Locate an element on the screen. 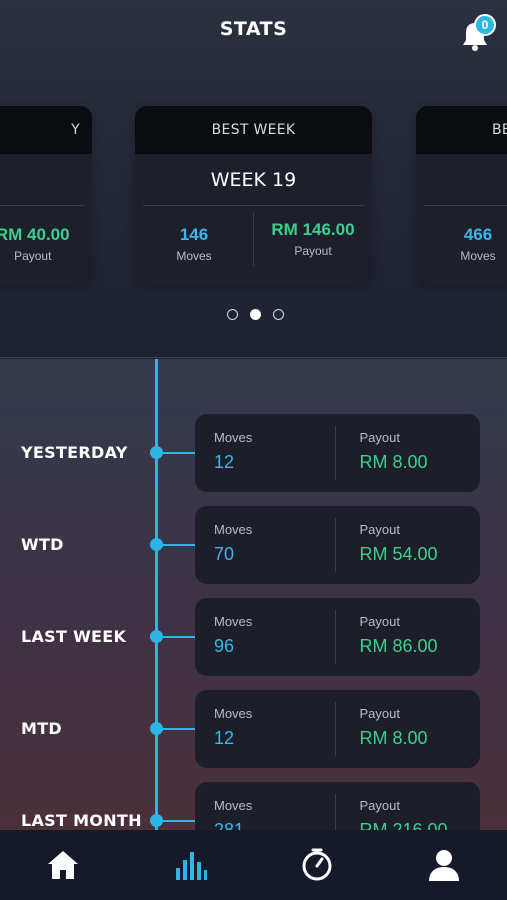 The height and width of the screenshot is (900, 507). card-header: Y is located at coordinates (46, 130).